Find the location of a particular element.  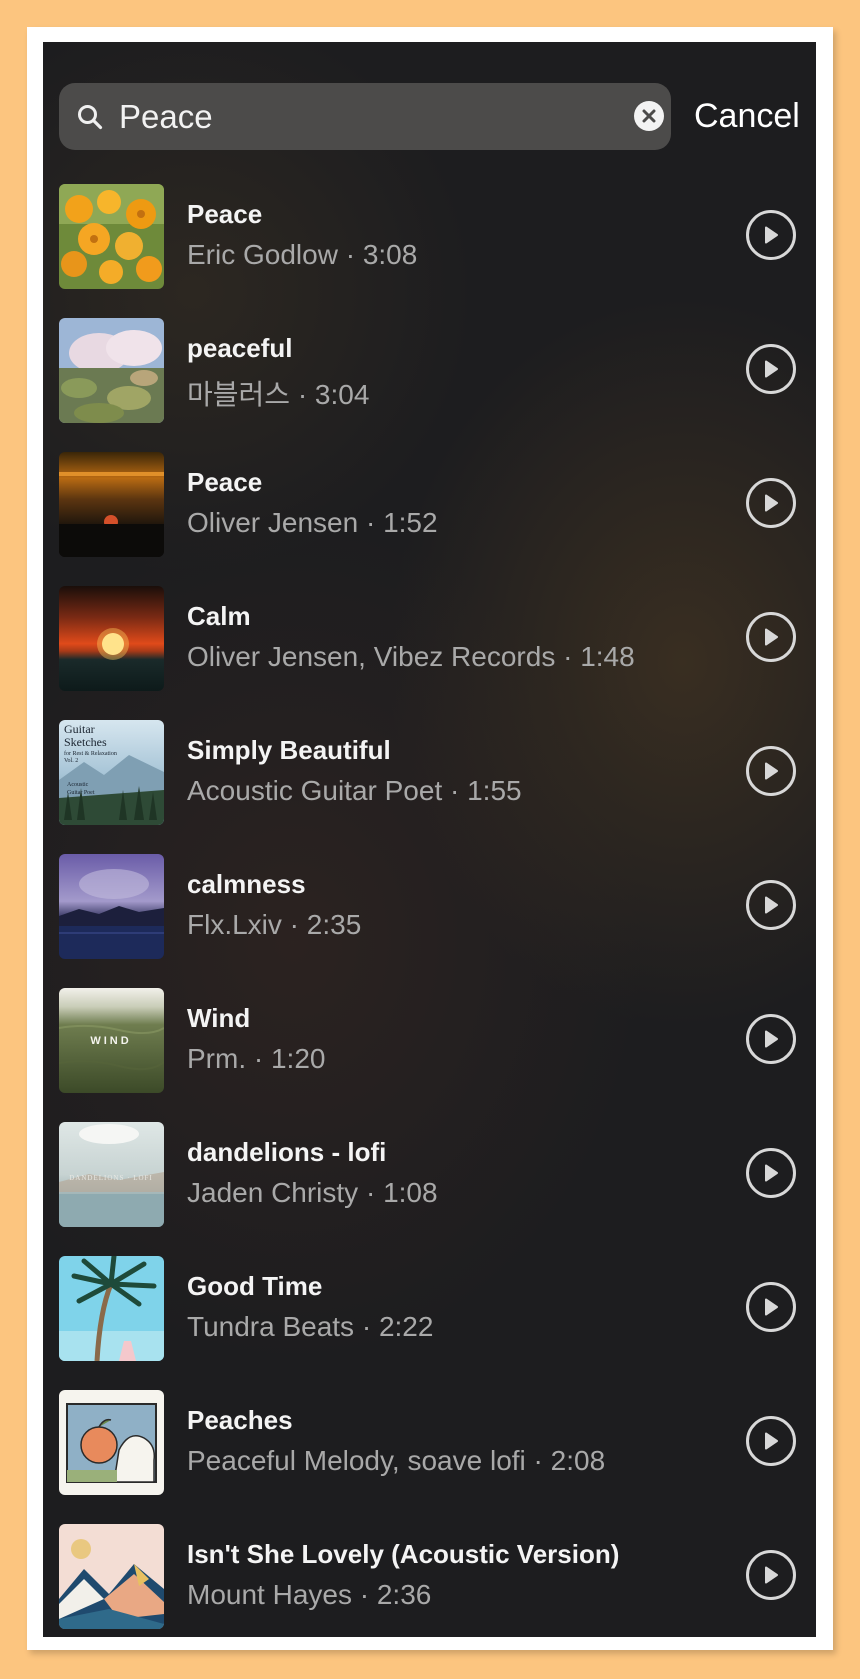

track-artist-duration: Eric Godlow · 3:08 is located at coordinates (302, 254).